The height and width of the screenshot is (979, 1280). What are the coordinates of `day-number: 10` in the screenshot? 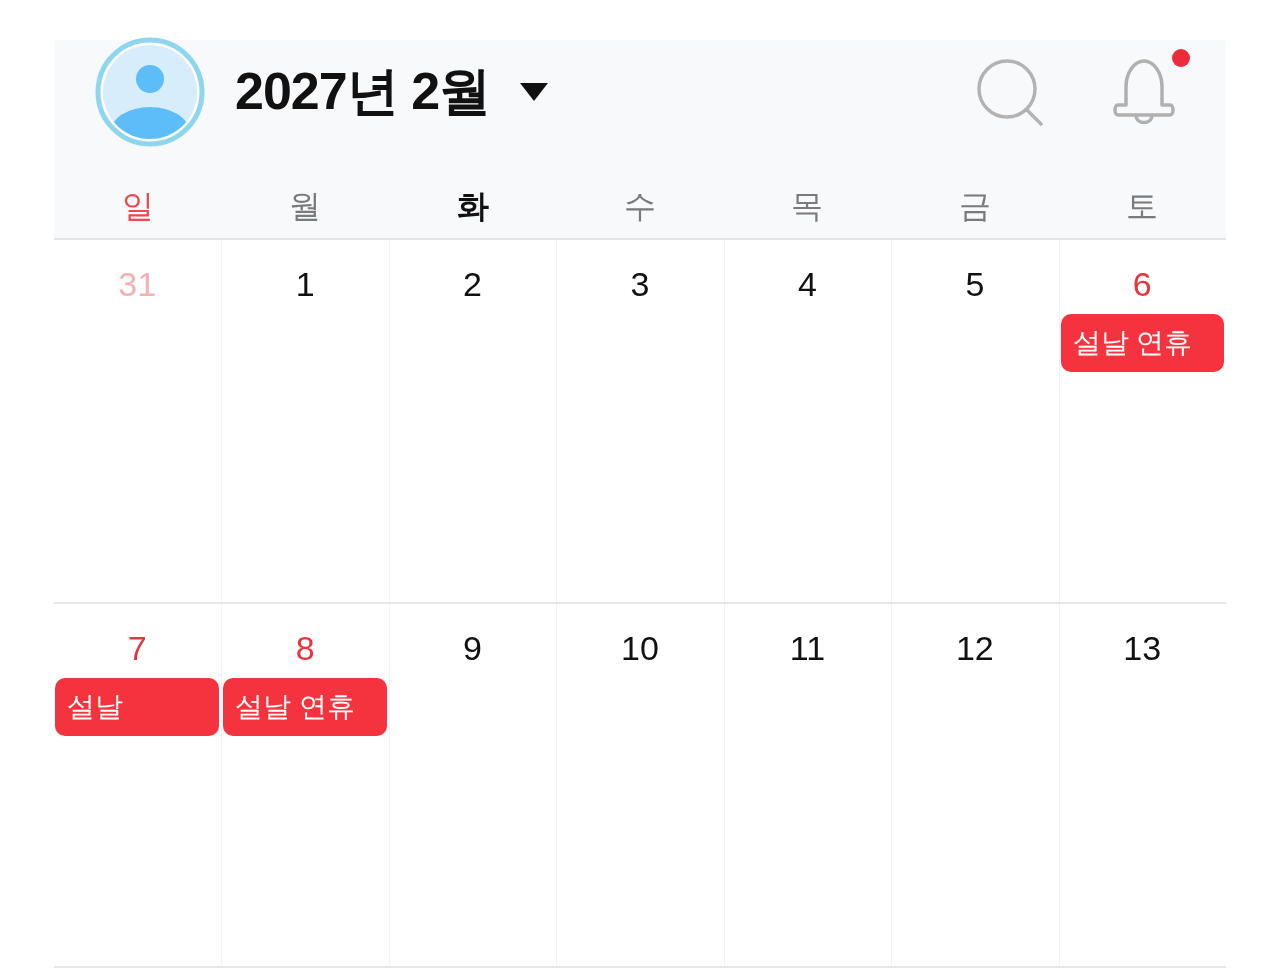 It's located at (640, 648).